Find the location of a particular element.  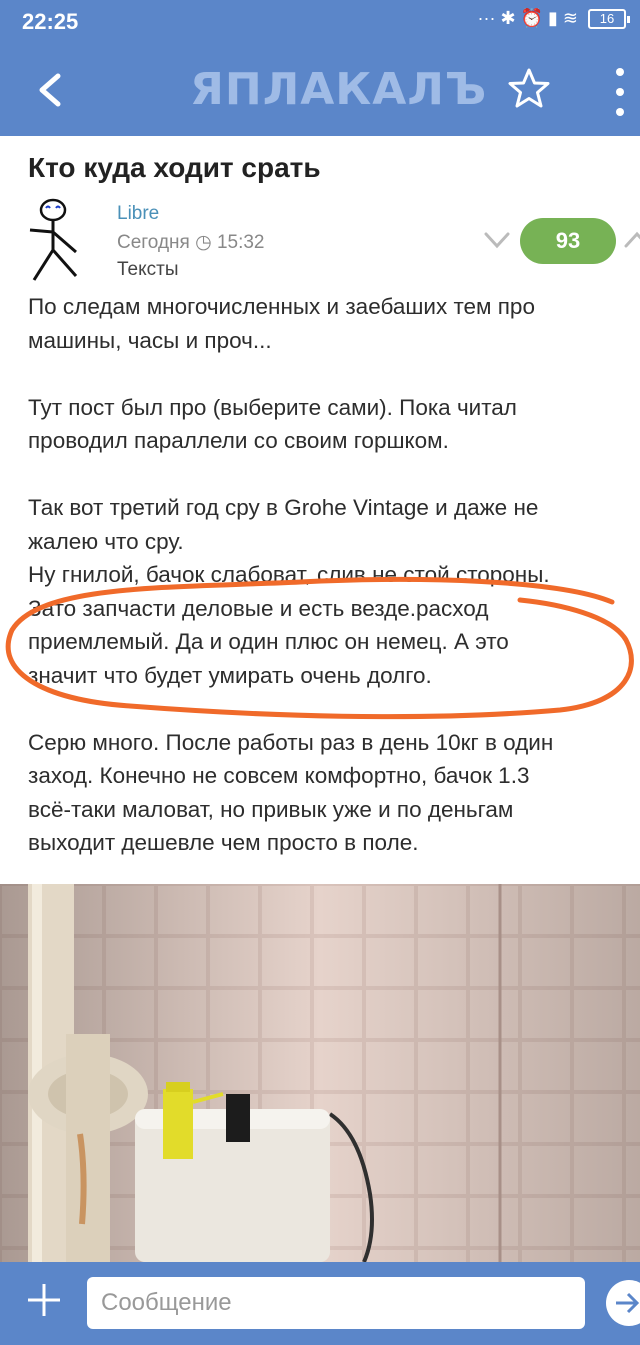

composer-bar is located at coordinates (320, 1303).